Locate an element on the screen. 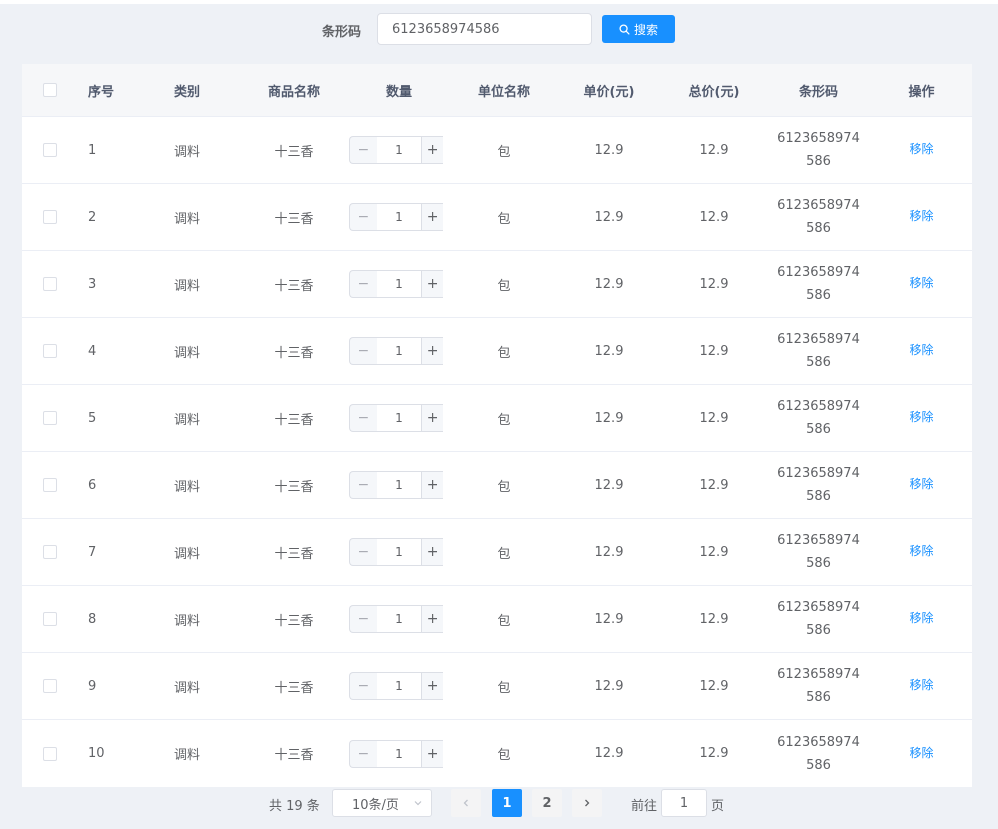  quantity-stepper: −1 + is located at coordinates (396, 418).